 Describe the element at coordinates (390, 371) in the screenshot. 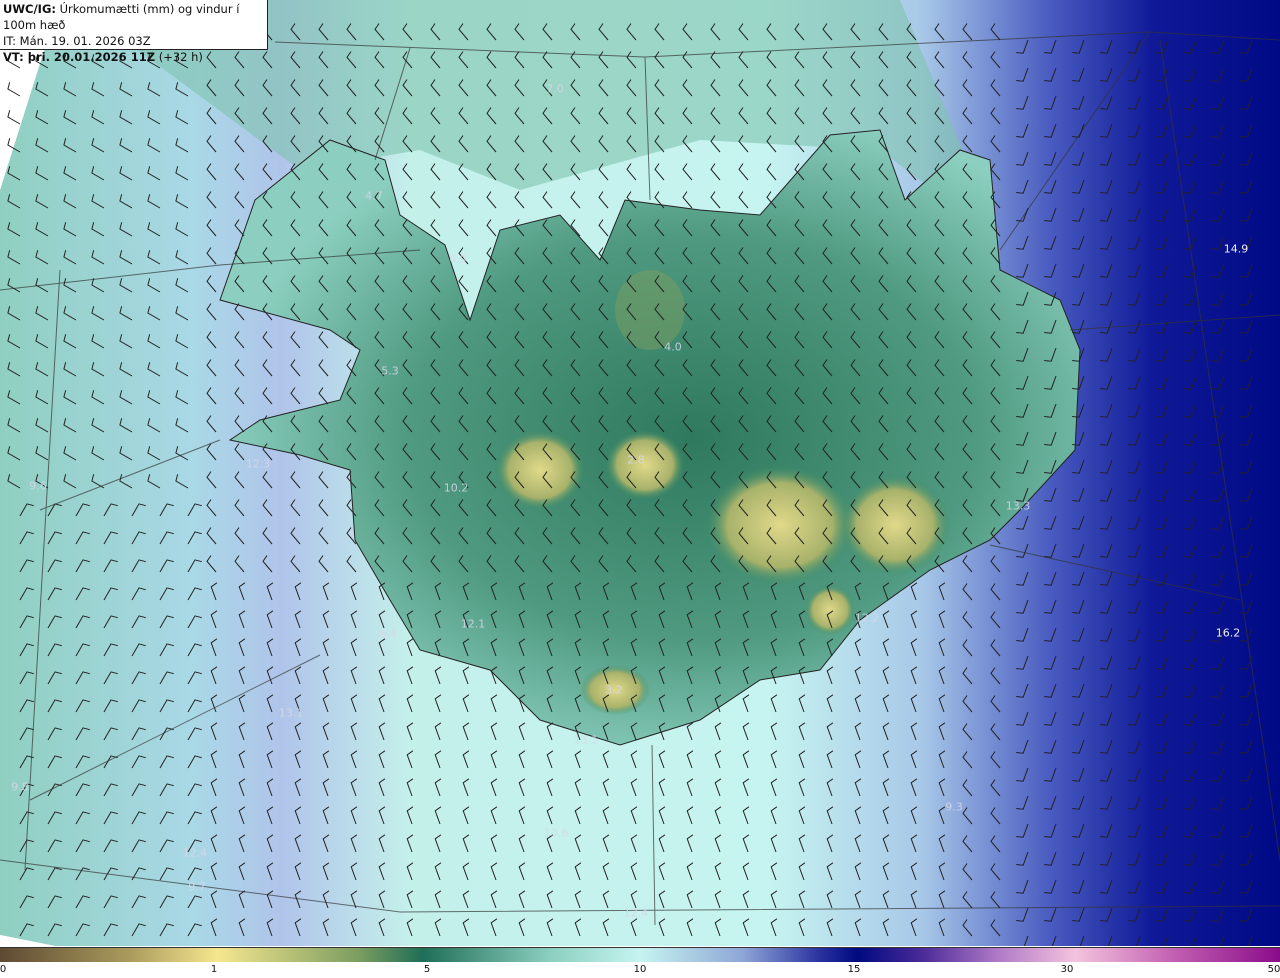

I see `precip-value-label: 5.3` at that location.